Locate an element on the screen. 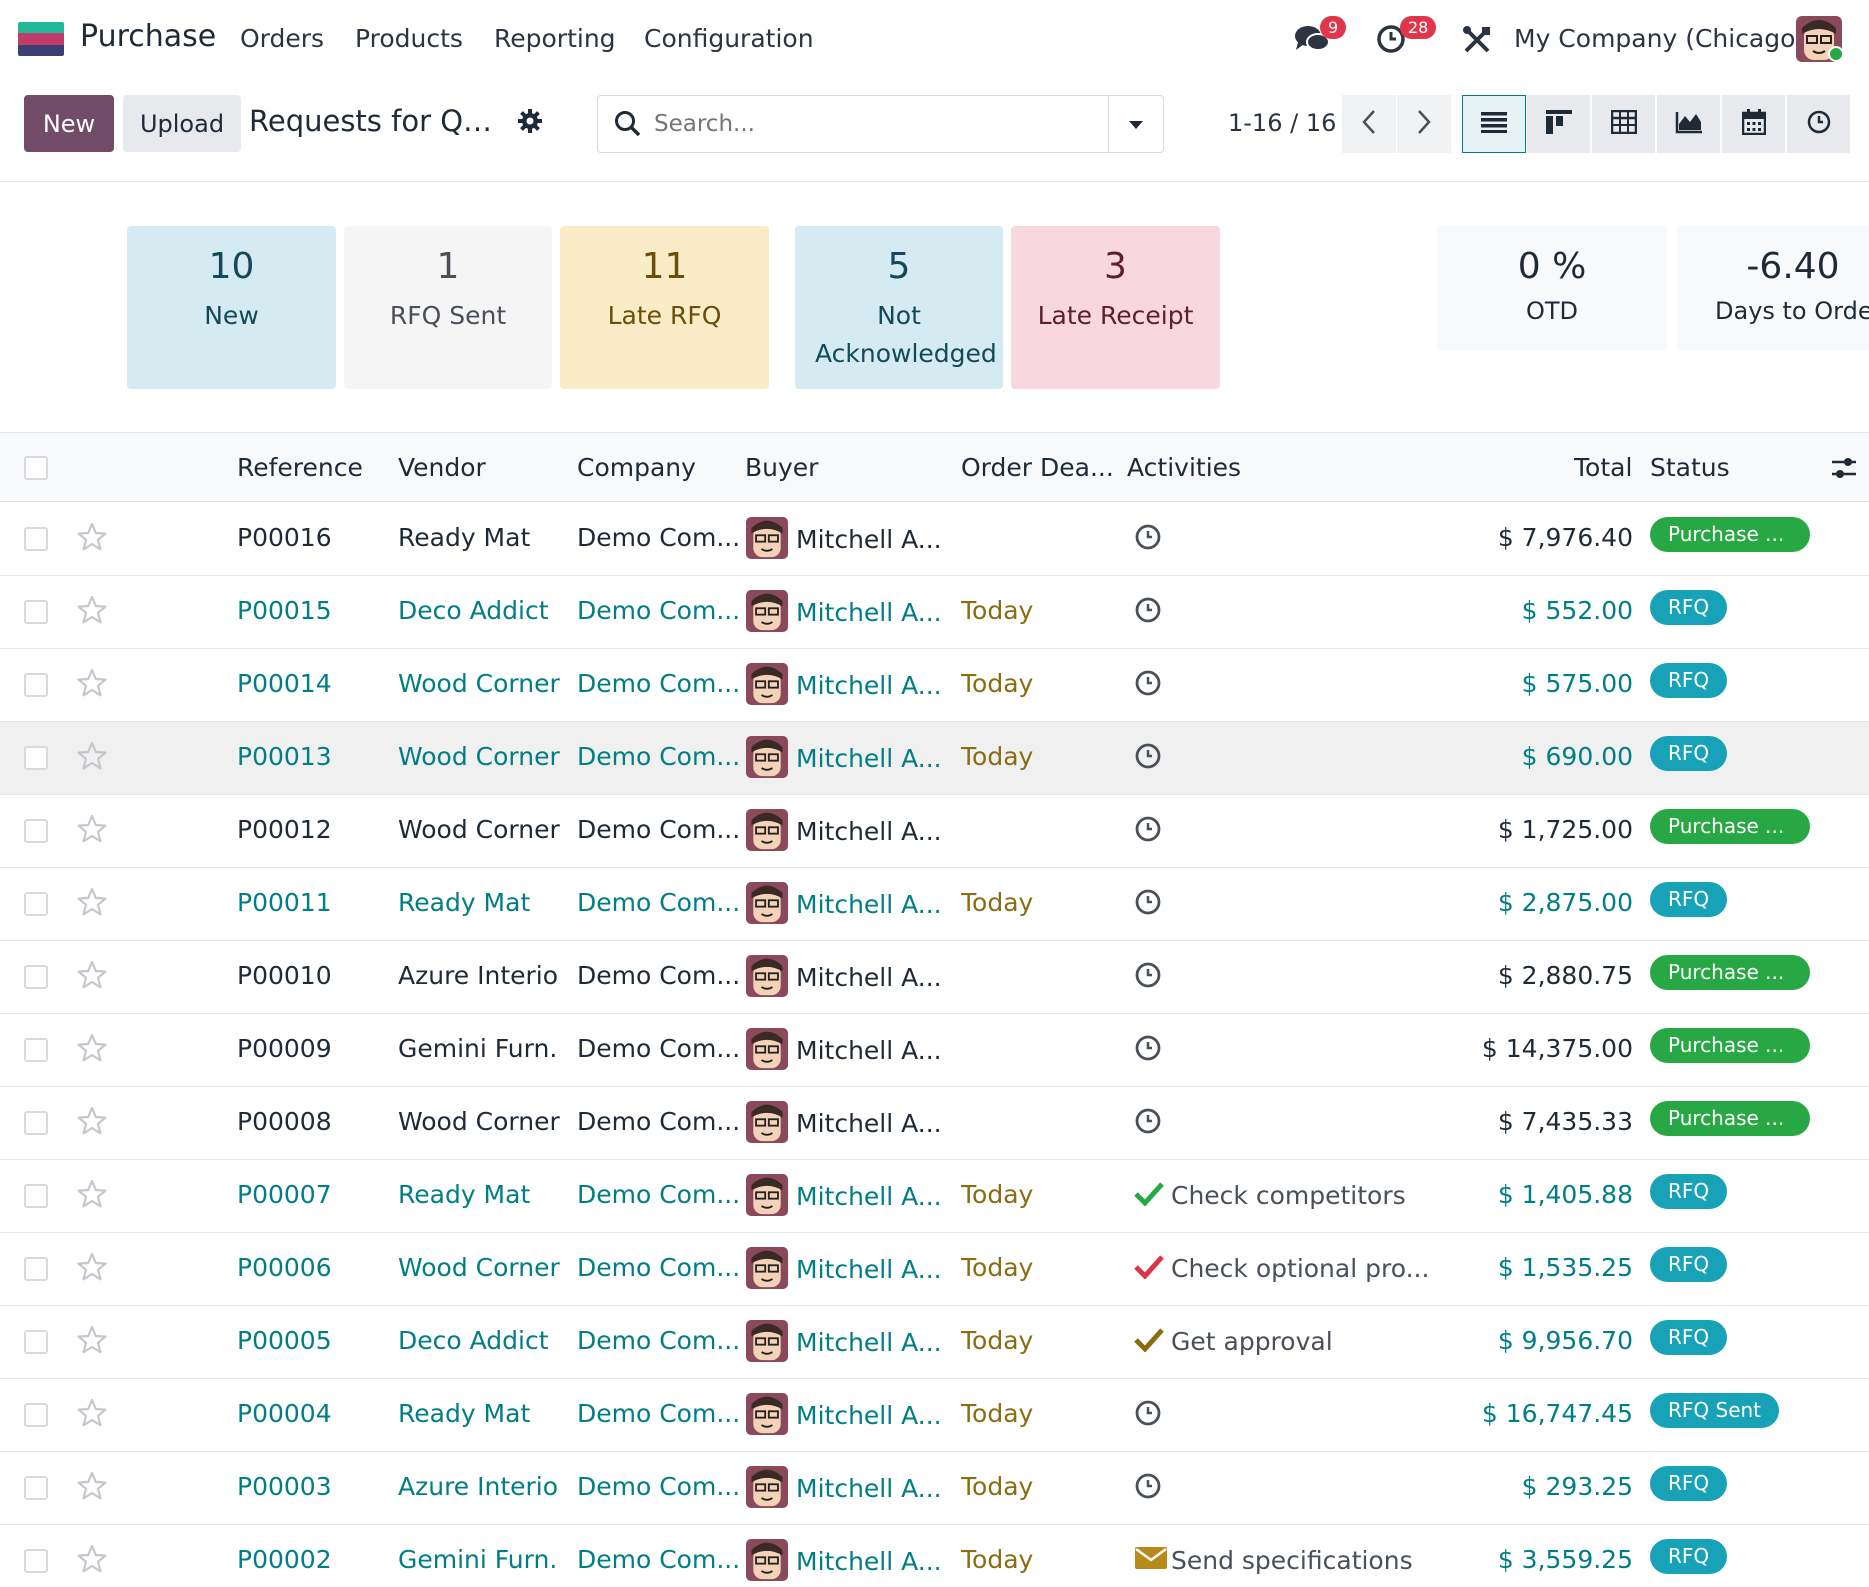  view-activity-button is located at coordinates (1819, 124).